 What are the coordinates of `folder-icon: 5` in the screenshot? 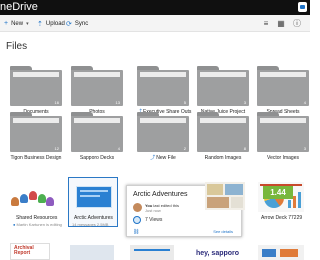 It's located at (163, 86).